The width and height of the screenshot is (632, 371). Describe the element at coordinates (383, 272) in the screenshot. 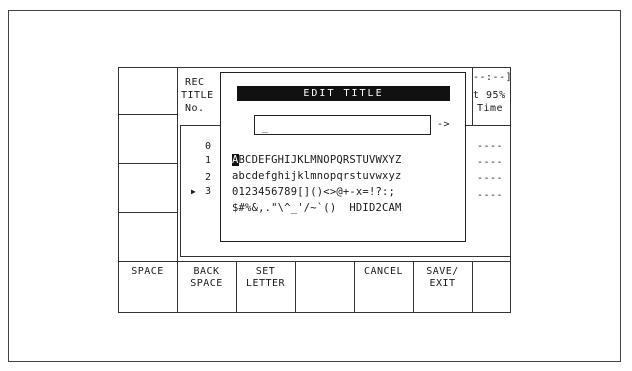

I see `cancel-button: CANCEL` at that location.